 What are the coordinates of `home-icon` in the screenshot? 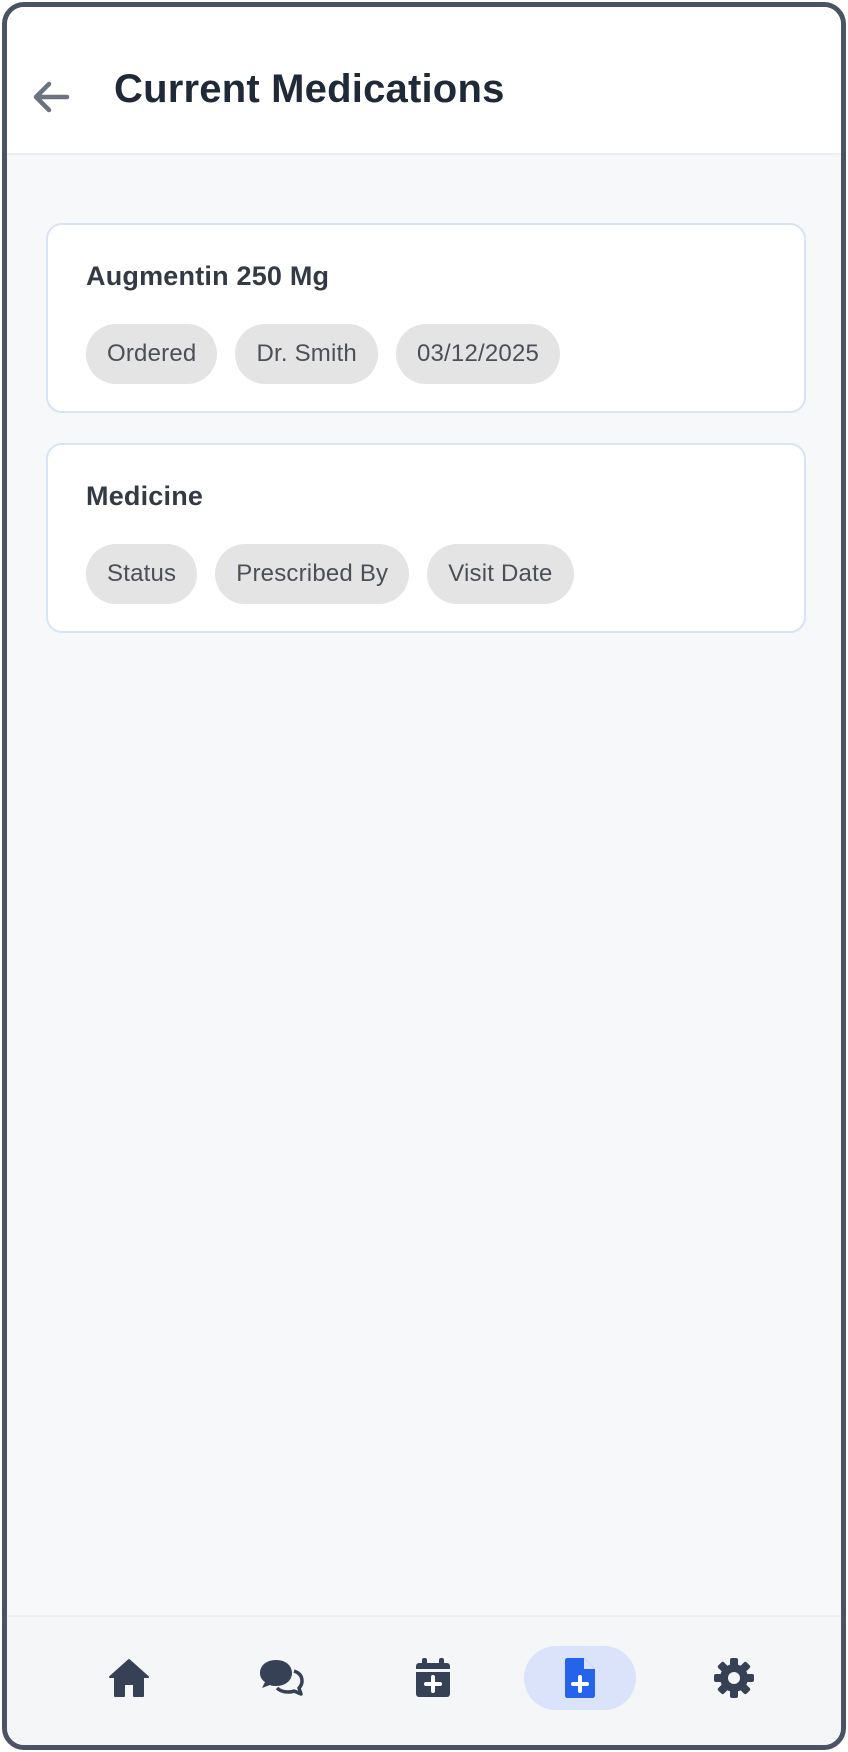 It's located at (129, 1678).